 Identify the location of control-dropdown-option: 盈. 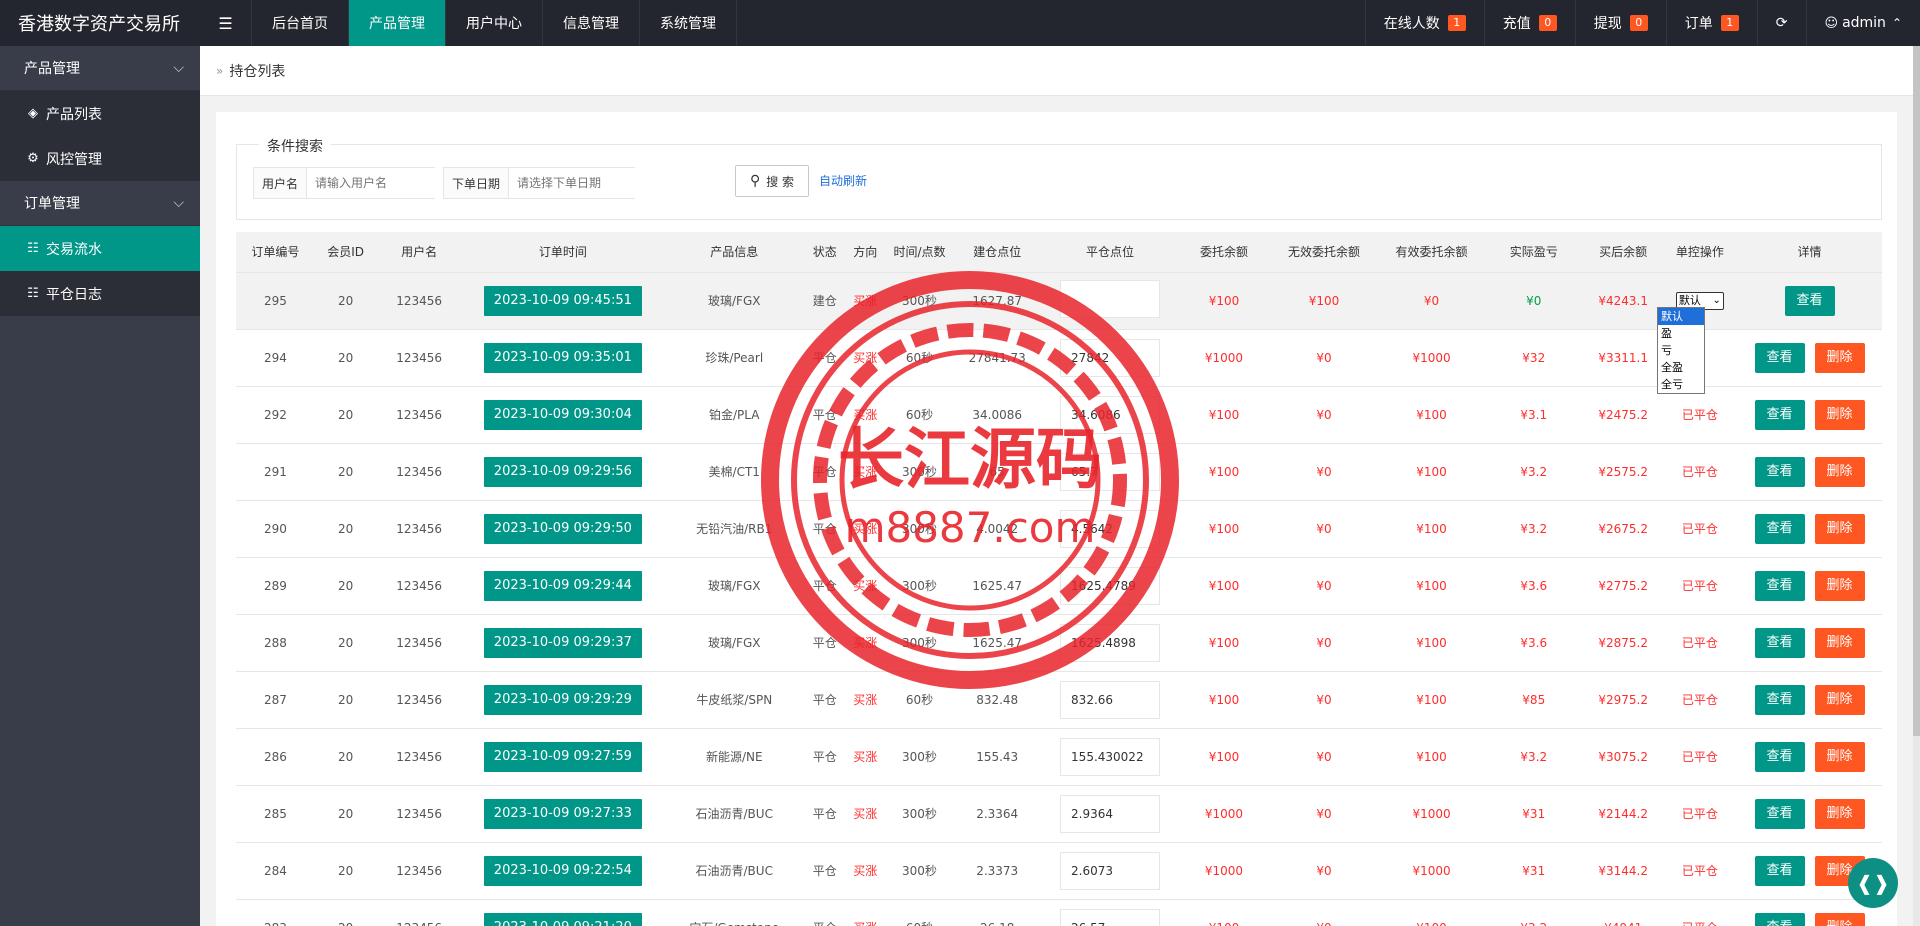
(1681, 333).